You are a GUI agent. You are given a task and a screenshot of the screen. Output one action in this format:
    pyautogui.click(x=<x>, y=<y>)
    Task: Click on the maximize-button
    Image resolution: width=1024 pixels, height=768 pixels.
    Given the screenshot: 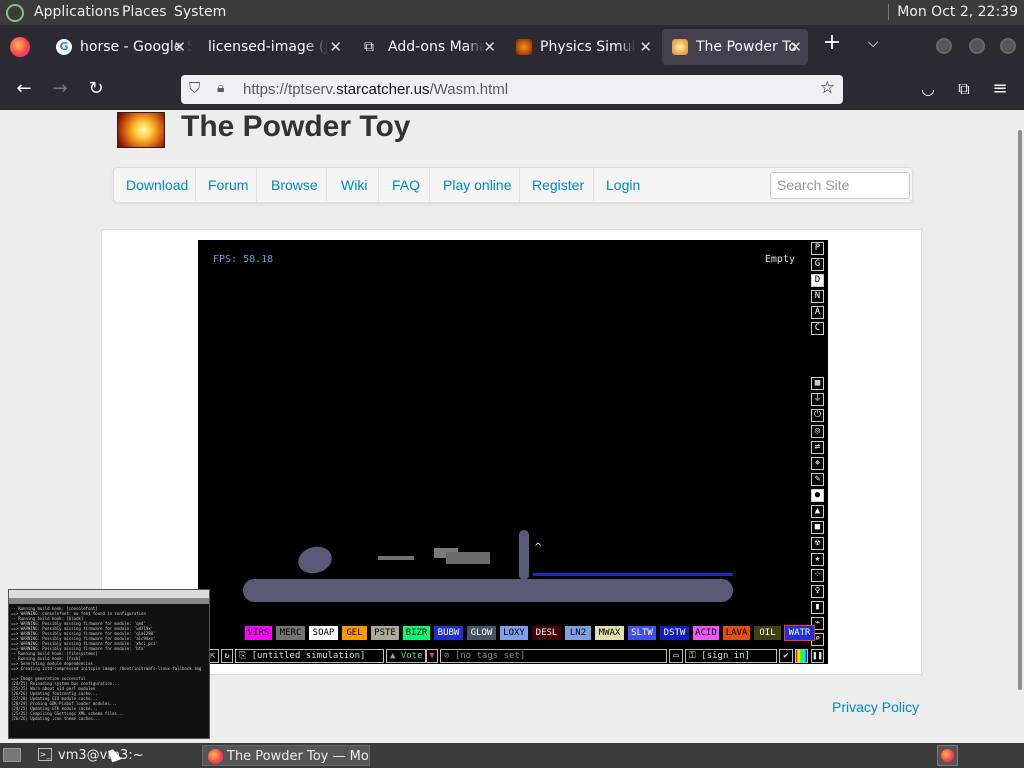 What is the action you would take?
    pyautogui.click(x=977, y=46)
    